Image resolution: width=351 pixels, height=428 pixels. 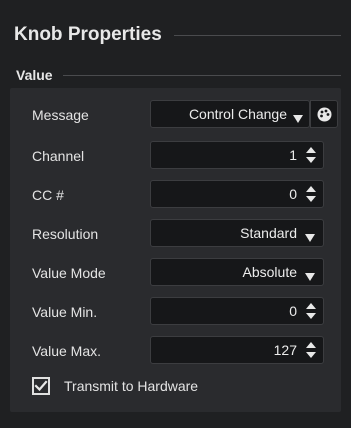 What do you see at coordinates (237, 155) in the screenshot?
I see `channel-stepper: 1` at bounding box center [237, 155].